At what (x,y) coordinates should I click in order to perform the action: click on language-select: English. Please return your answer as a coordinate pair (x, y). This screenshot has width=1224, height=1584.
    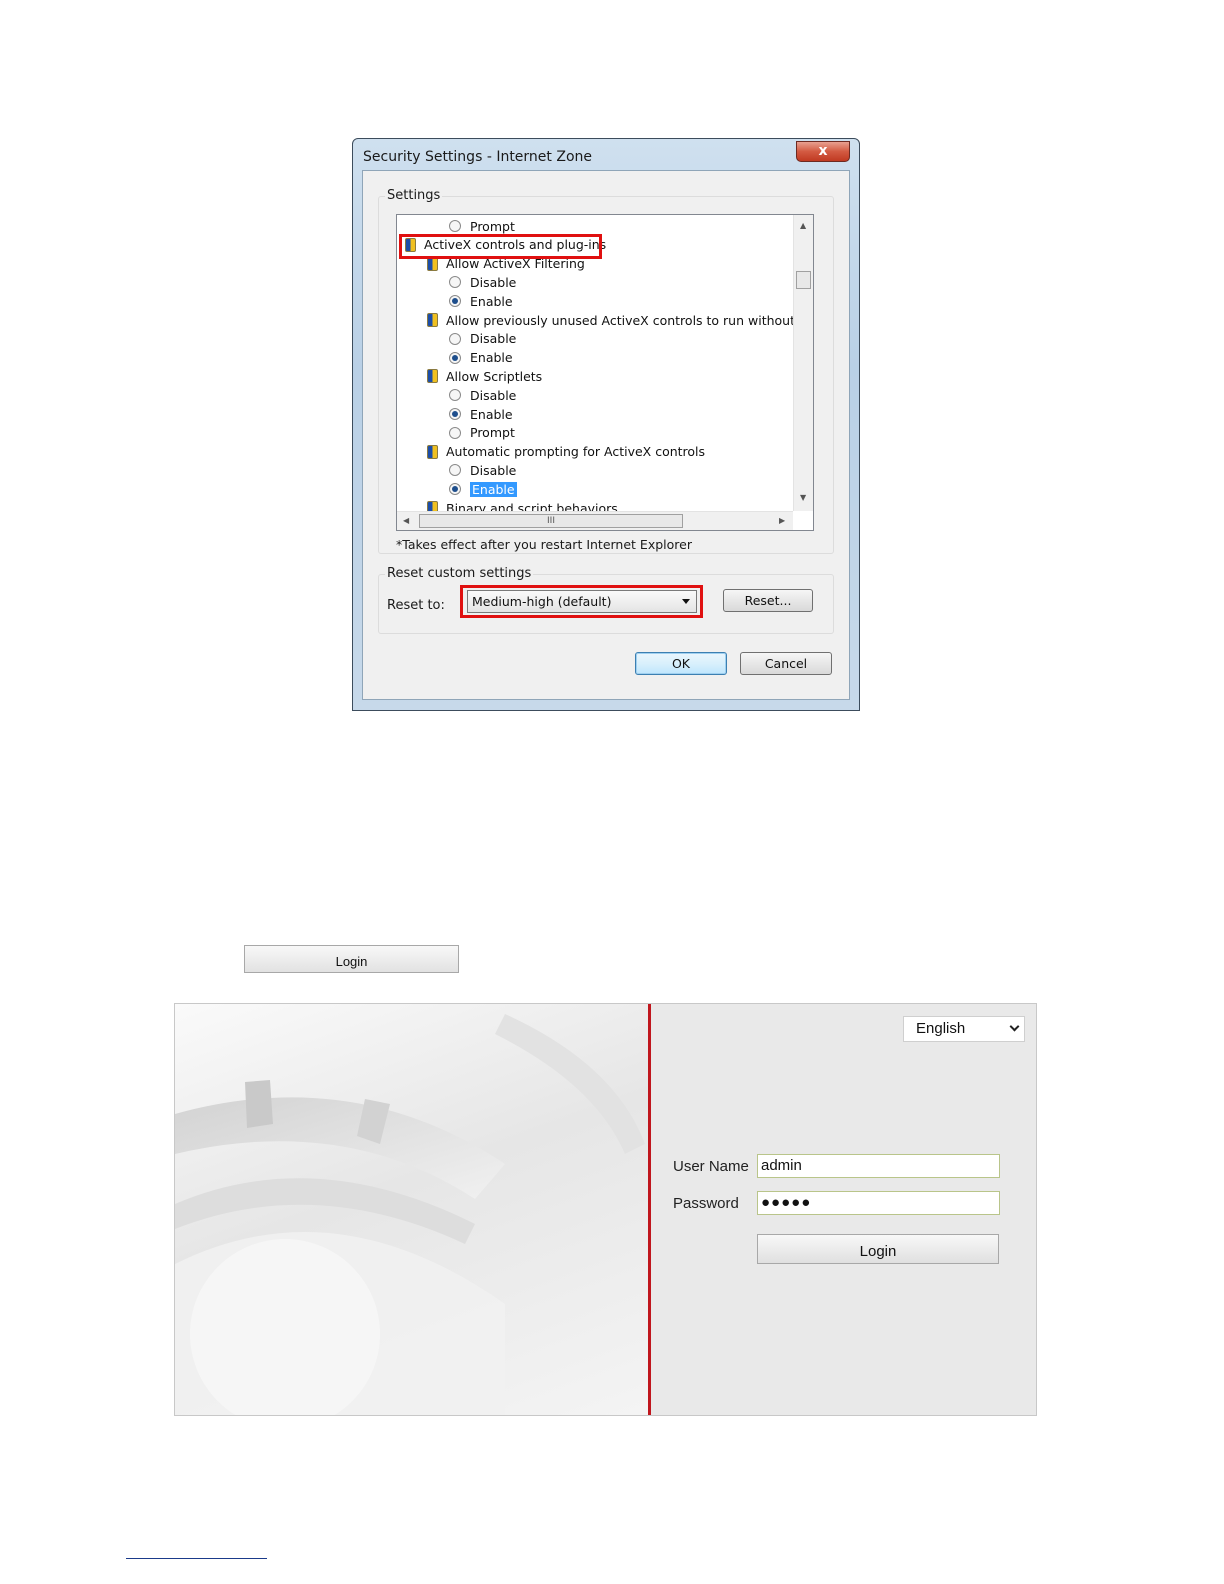
    Looking at the image, I should click on (964, 1029).